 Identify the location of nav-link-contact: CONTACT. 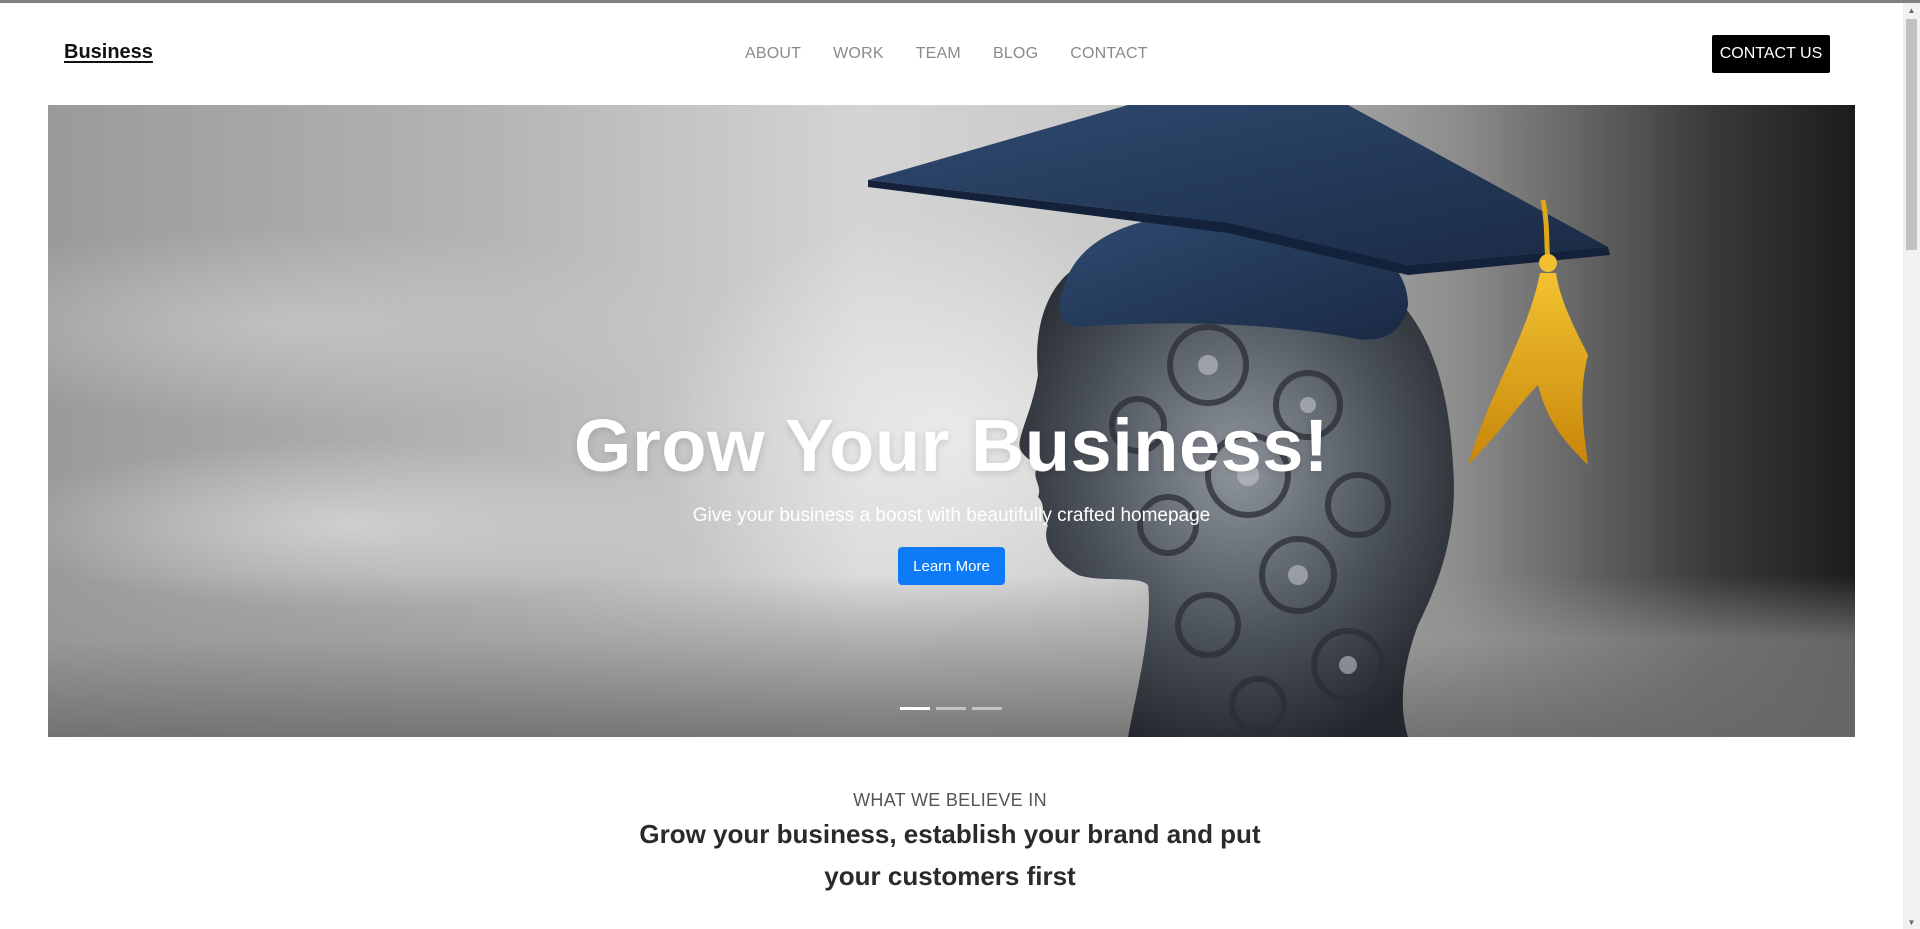
(1109, 54).